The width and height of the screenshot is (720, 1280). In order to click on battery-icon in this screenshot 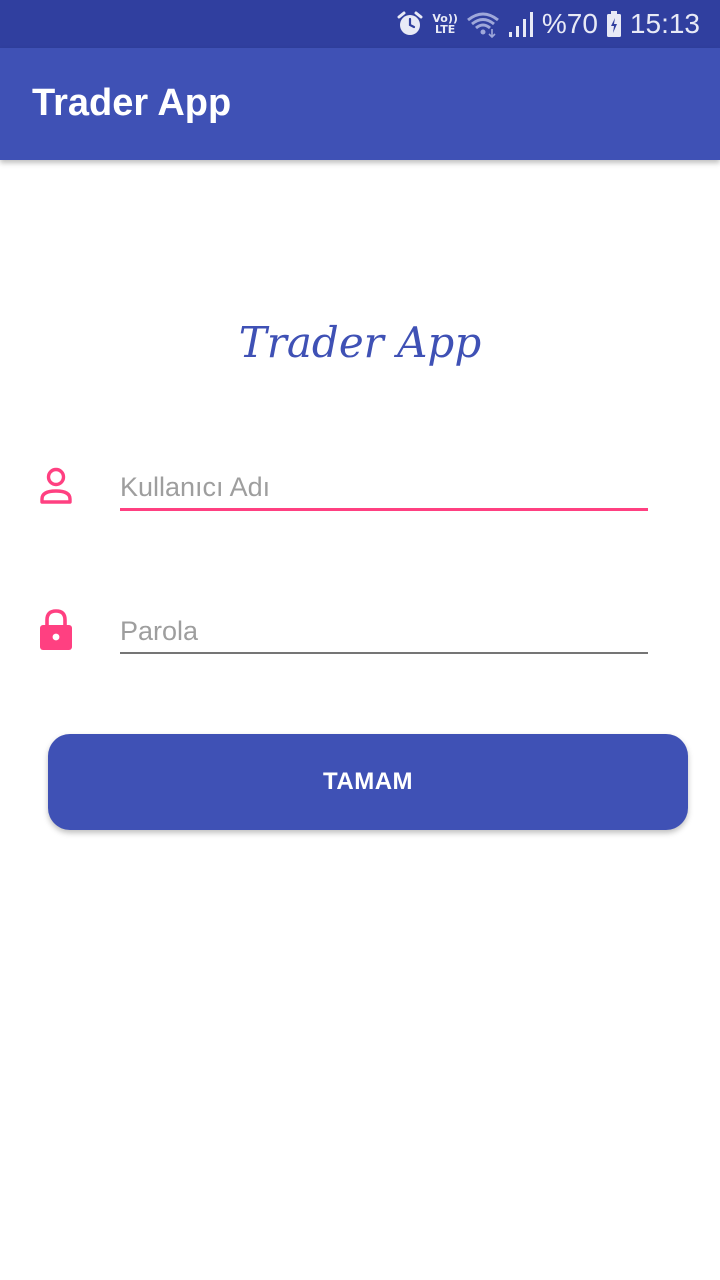, I will do `click(614, 24)`.